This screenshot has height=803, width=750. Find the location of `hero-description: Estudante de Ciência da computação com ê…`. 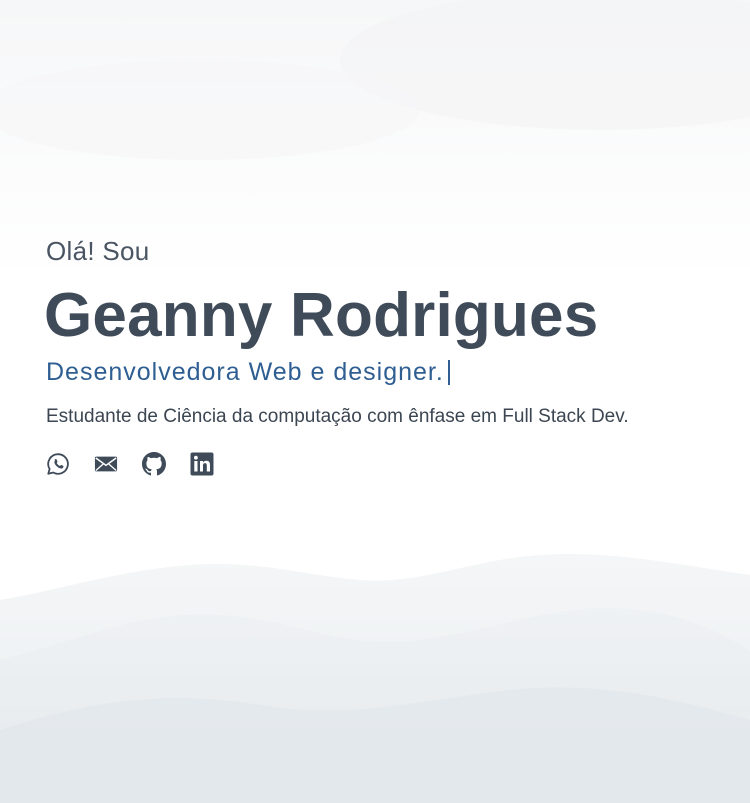

hero-description: Estudante de Ciência da computação com ê… is located at coordinates (337, 416).